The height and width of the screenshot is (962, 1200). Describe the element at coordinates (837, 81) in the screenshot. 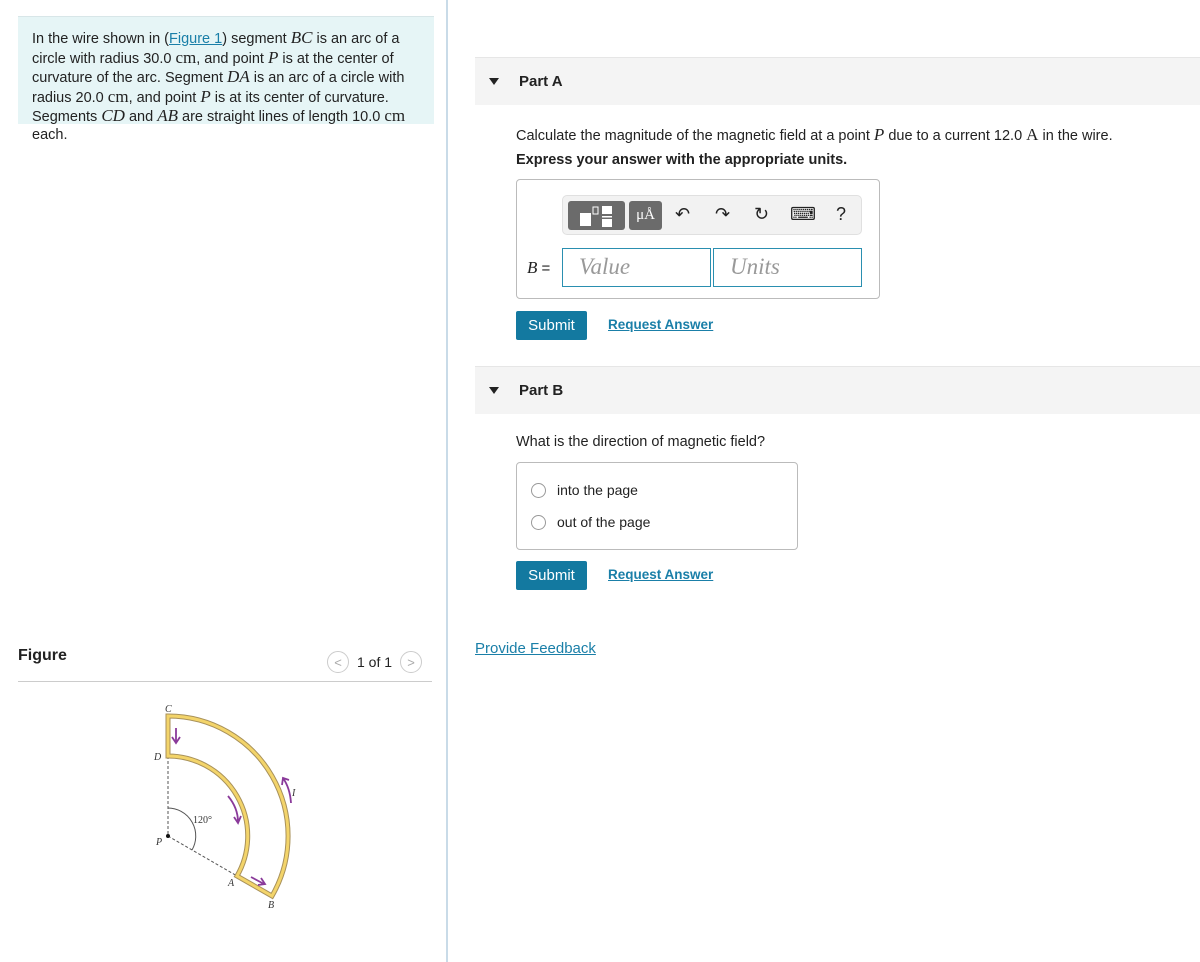

I see `part-a-header: Part A` at that location.